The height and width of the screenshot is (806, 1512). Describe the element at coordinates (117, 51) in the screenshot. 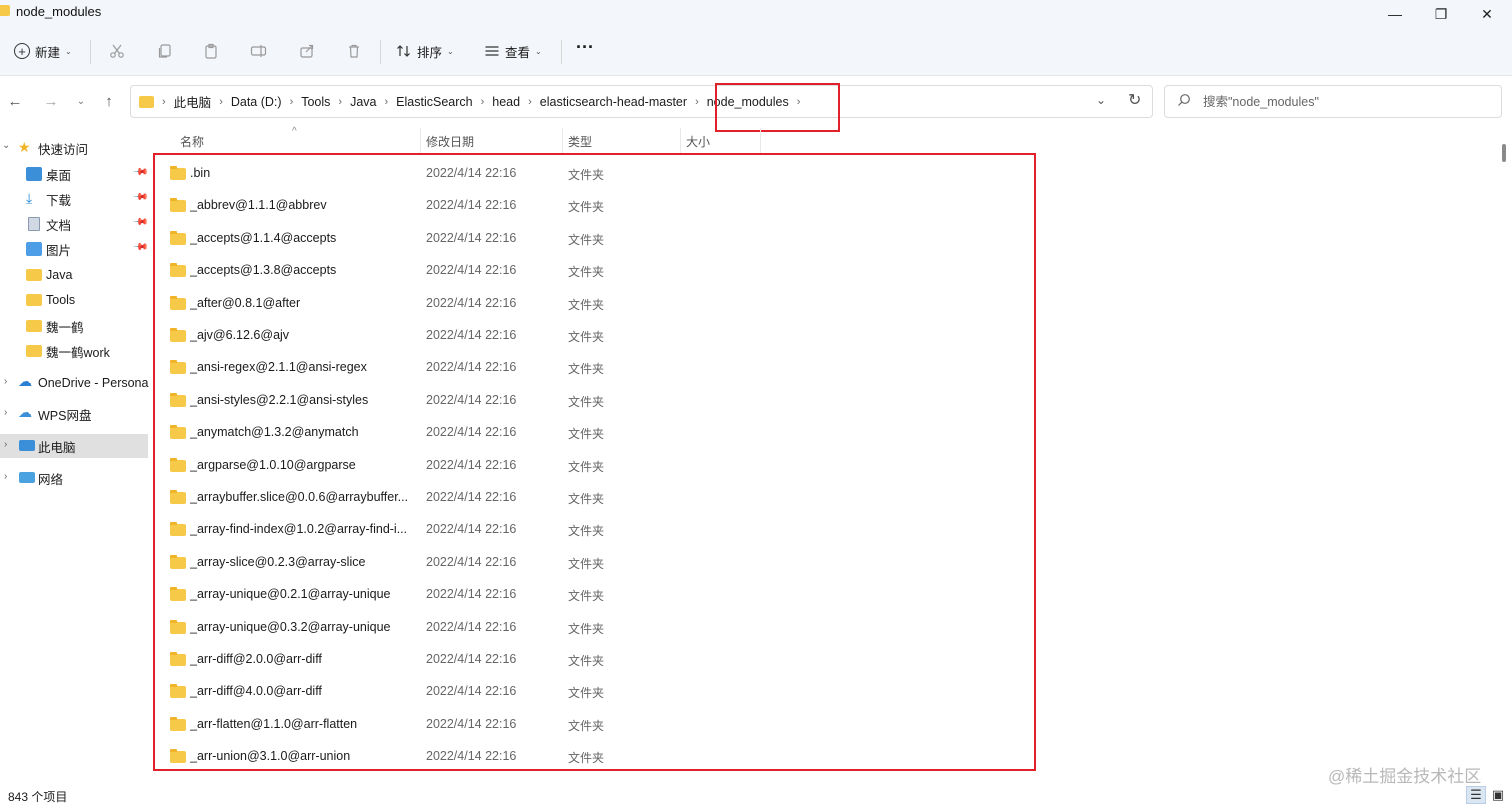

I see `cut-icon` at that location.